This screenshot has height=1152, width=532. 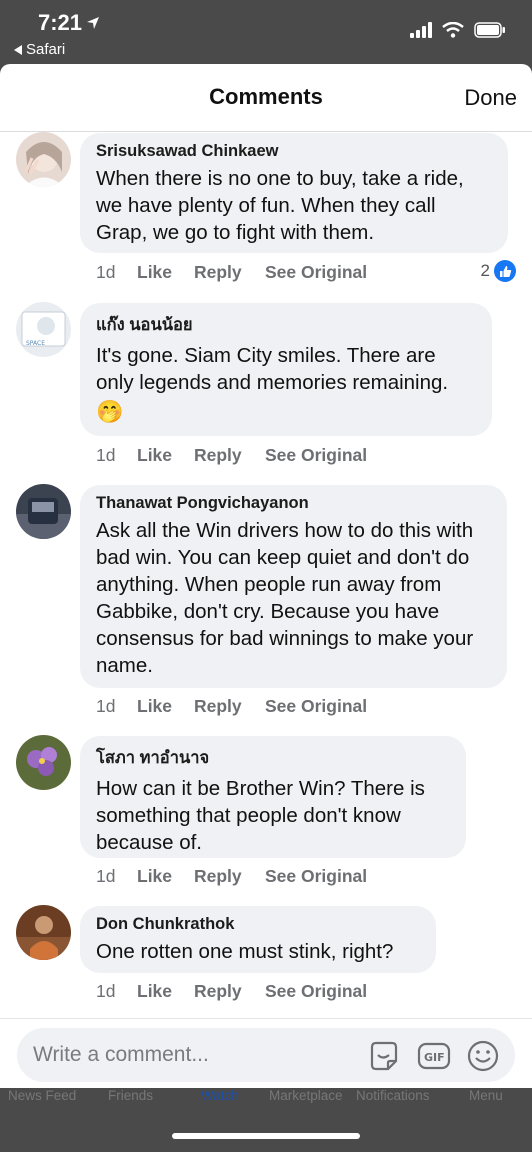 I want to click on back-to-safari-button: Safari, so click(x=39, y=49).